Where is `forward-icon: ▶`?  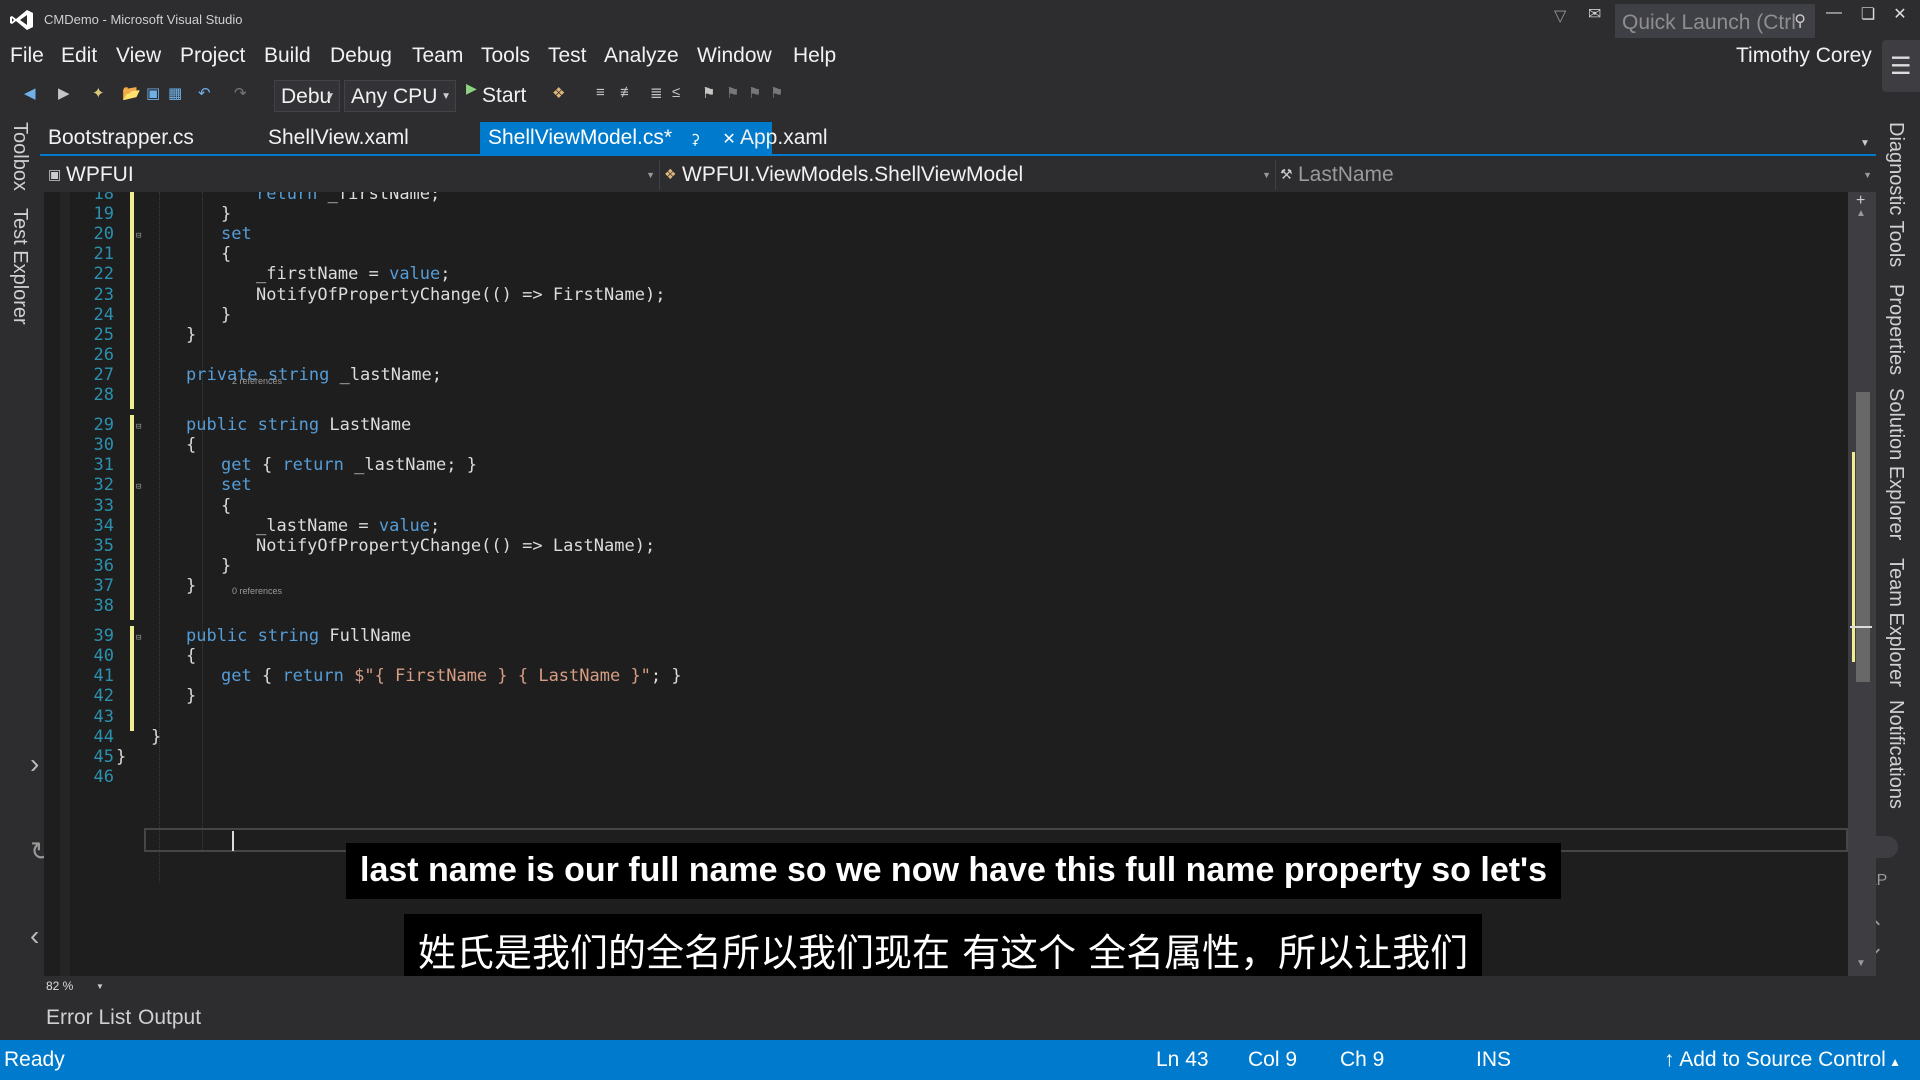 forward-icon: ▶ is located at coordinates (64, 93).